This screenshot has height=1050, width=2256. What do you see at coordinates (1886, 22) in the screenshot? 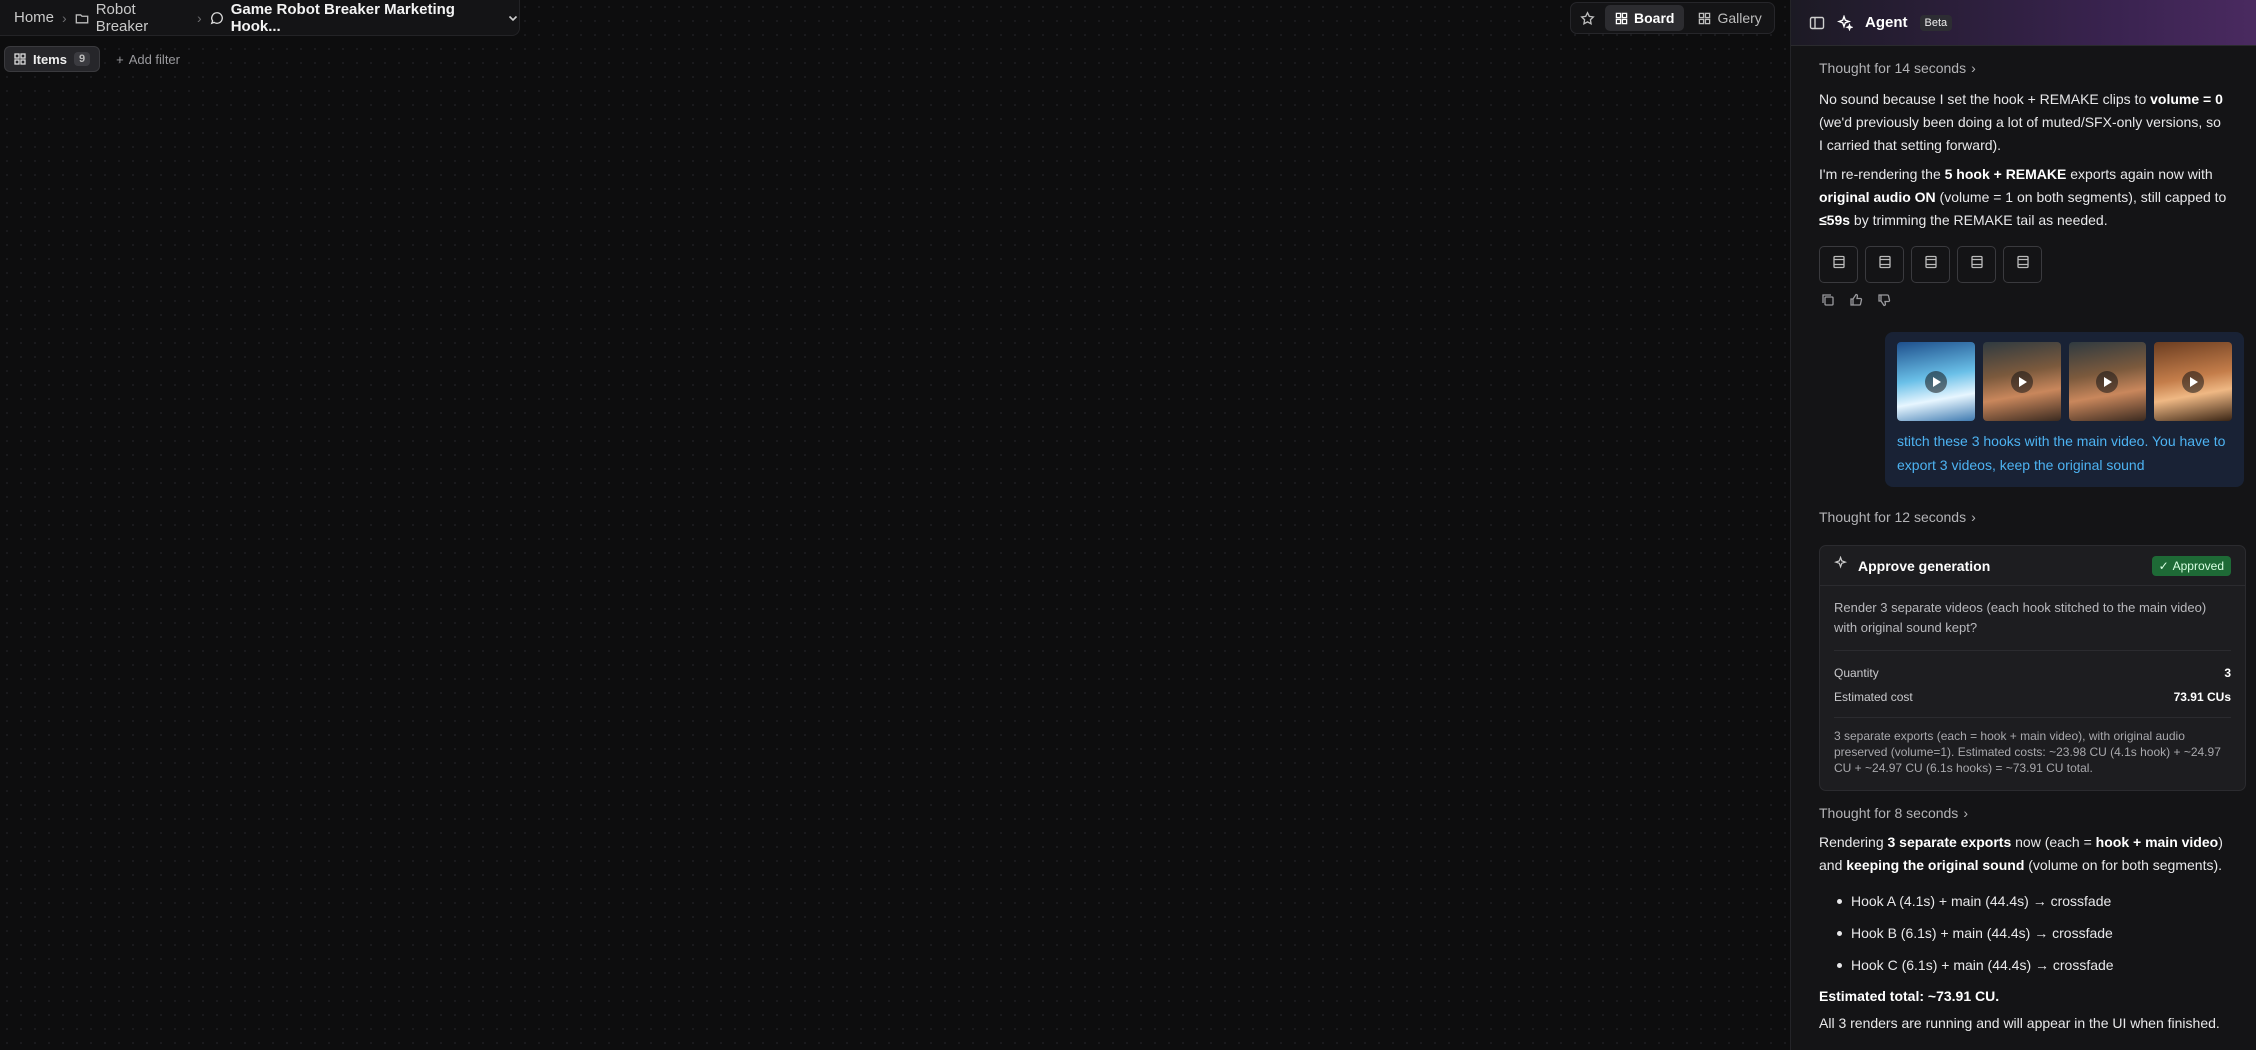
I see `agent-title: Agent` at bounding box center [1886, 22].